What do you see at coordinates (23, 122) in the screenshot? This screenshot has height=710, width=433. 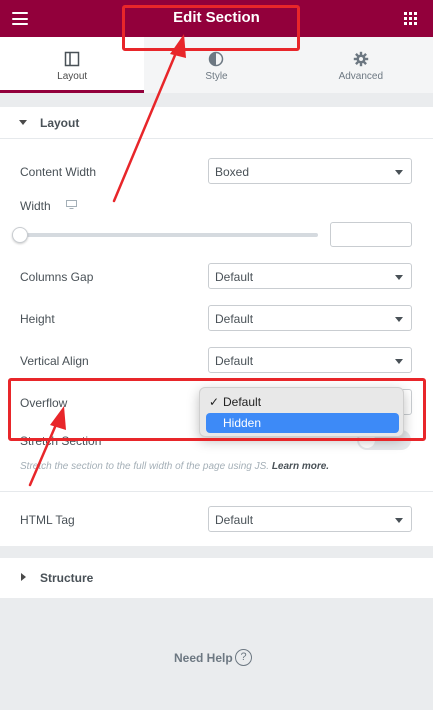 I see `caret-down-icon` at bounding box center [23, 122].